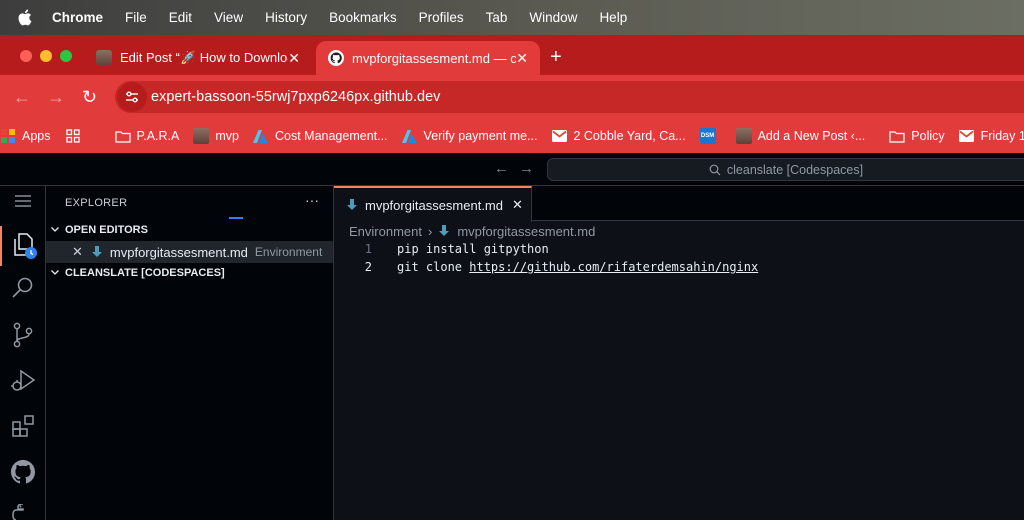 This screenshot has width=1024, height=520. I want to click on code-link: https://github.com/rifaterdemsahin/nginx, so click(613, 267).